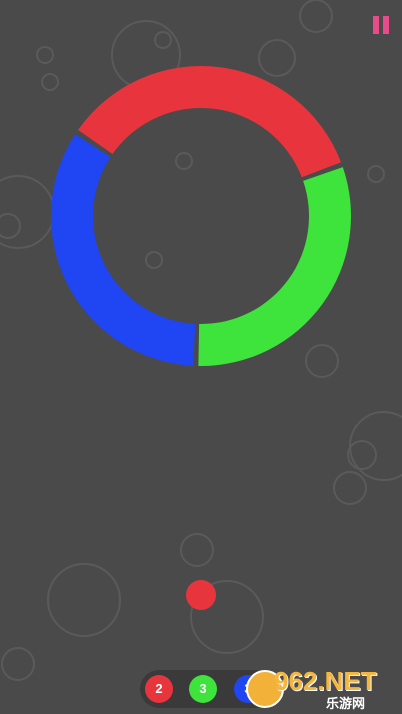 Image resolution: width=402 pixels, height=714 pixels. I want to click on pause-icon, so click(376, 25).